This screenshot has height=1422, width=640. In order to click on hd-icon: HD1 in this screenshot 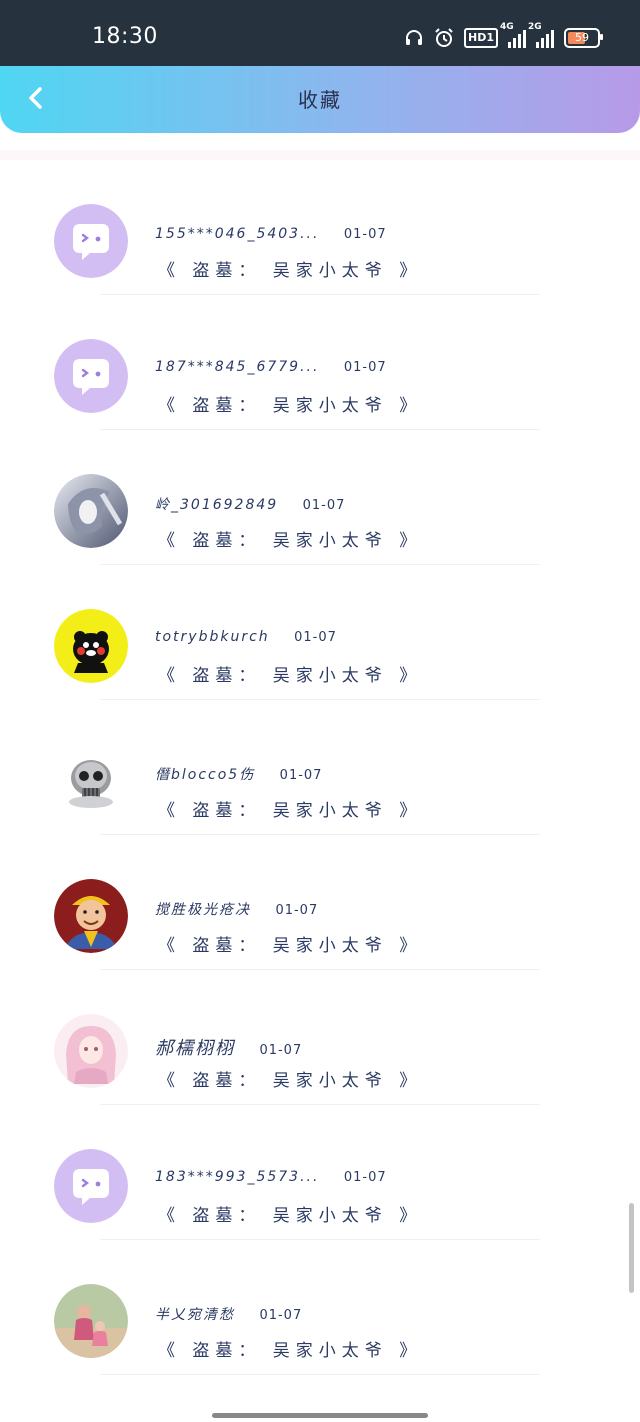, I will do `click(481, 38)`.